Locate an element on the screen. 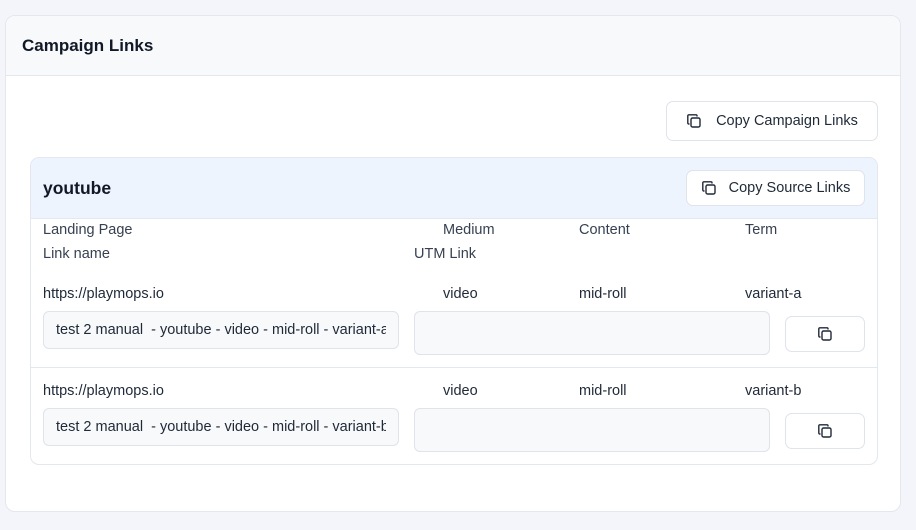 Image resolution: width=916 pixels, height=530 pixels. source-header: youtube Copy Source Links is located at coordinates (454, 188).